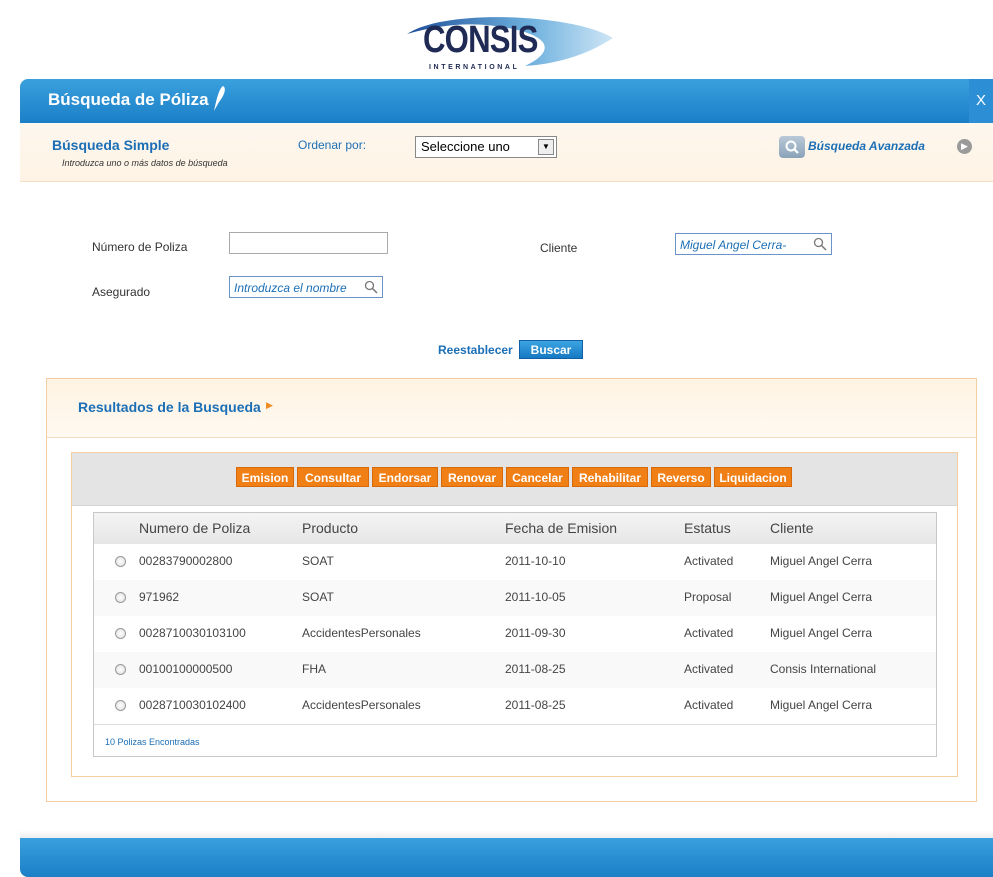  I want to click on liquidacion-button: Liquidacion, so click(753, 477).